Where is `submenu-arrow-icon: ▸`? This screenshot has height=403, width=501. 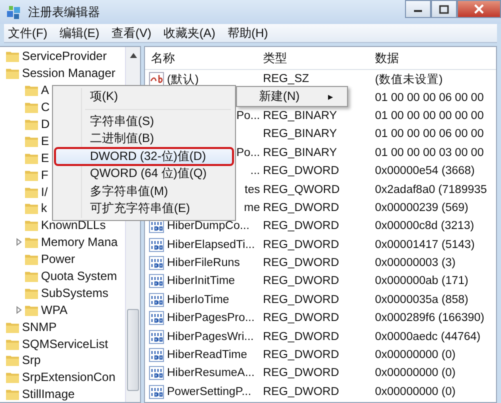
submenu-arrow-icon: ▸ is located at coordinates (330, 96).